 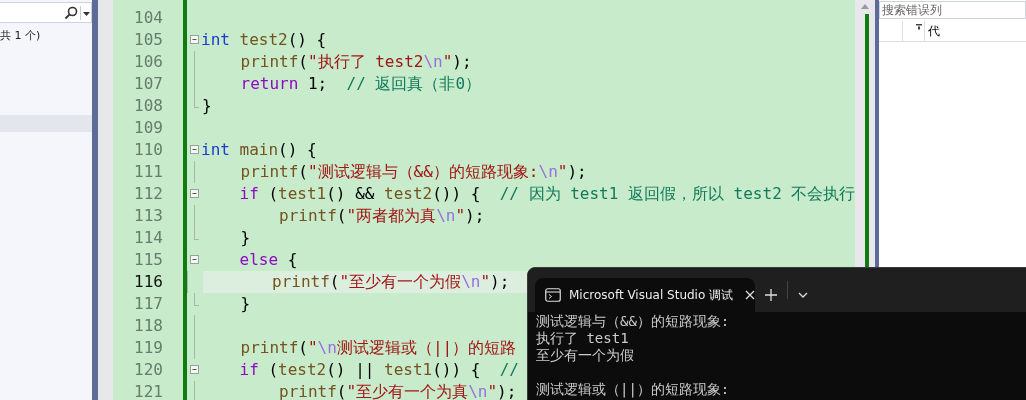 I want to click on terminal-tab: Microsoft Visual Studio 调试, so click(x=645, y=295).